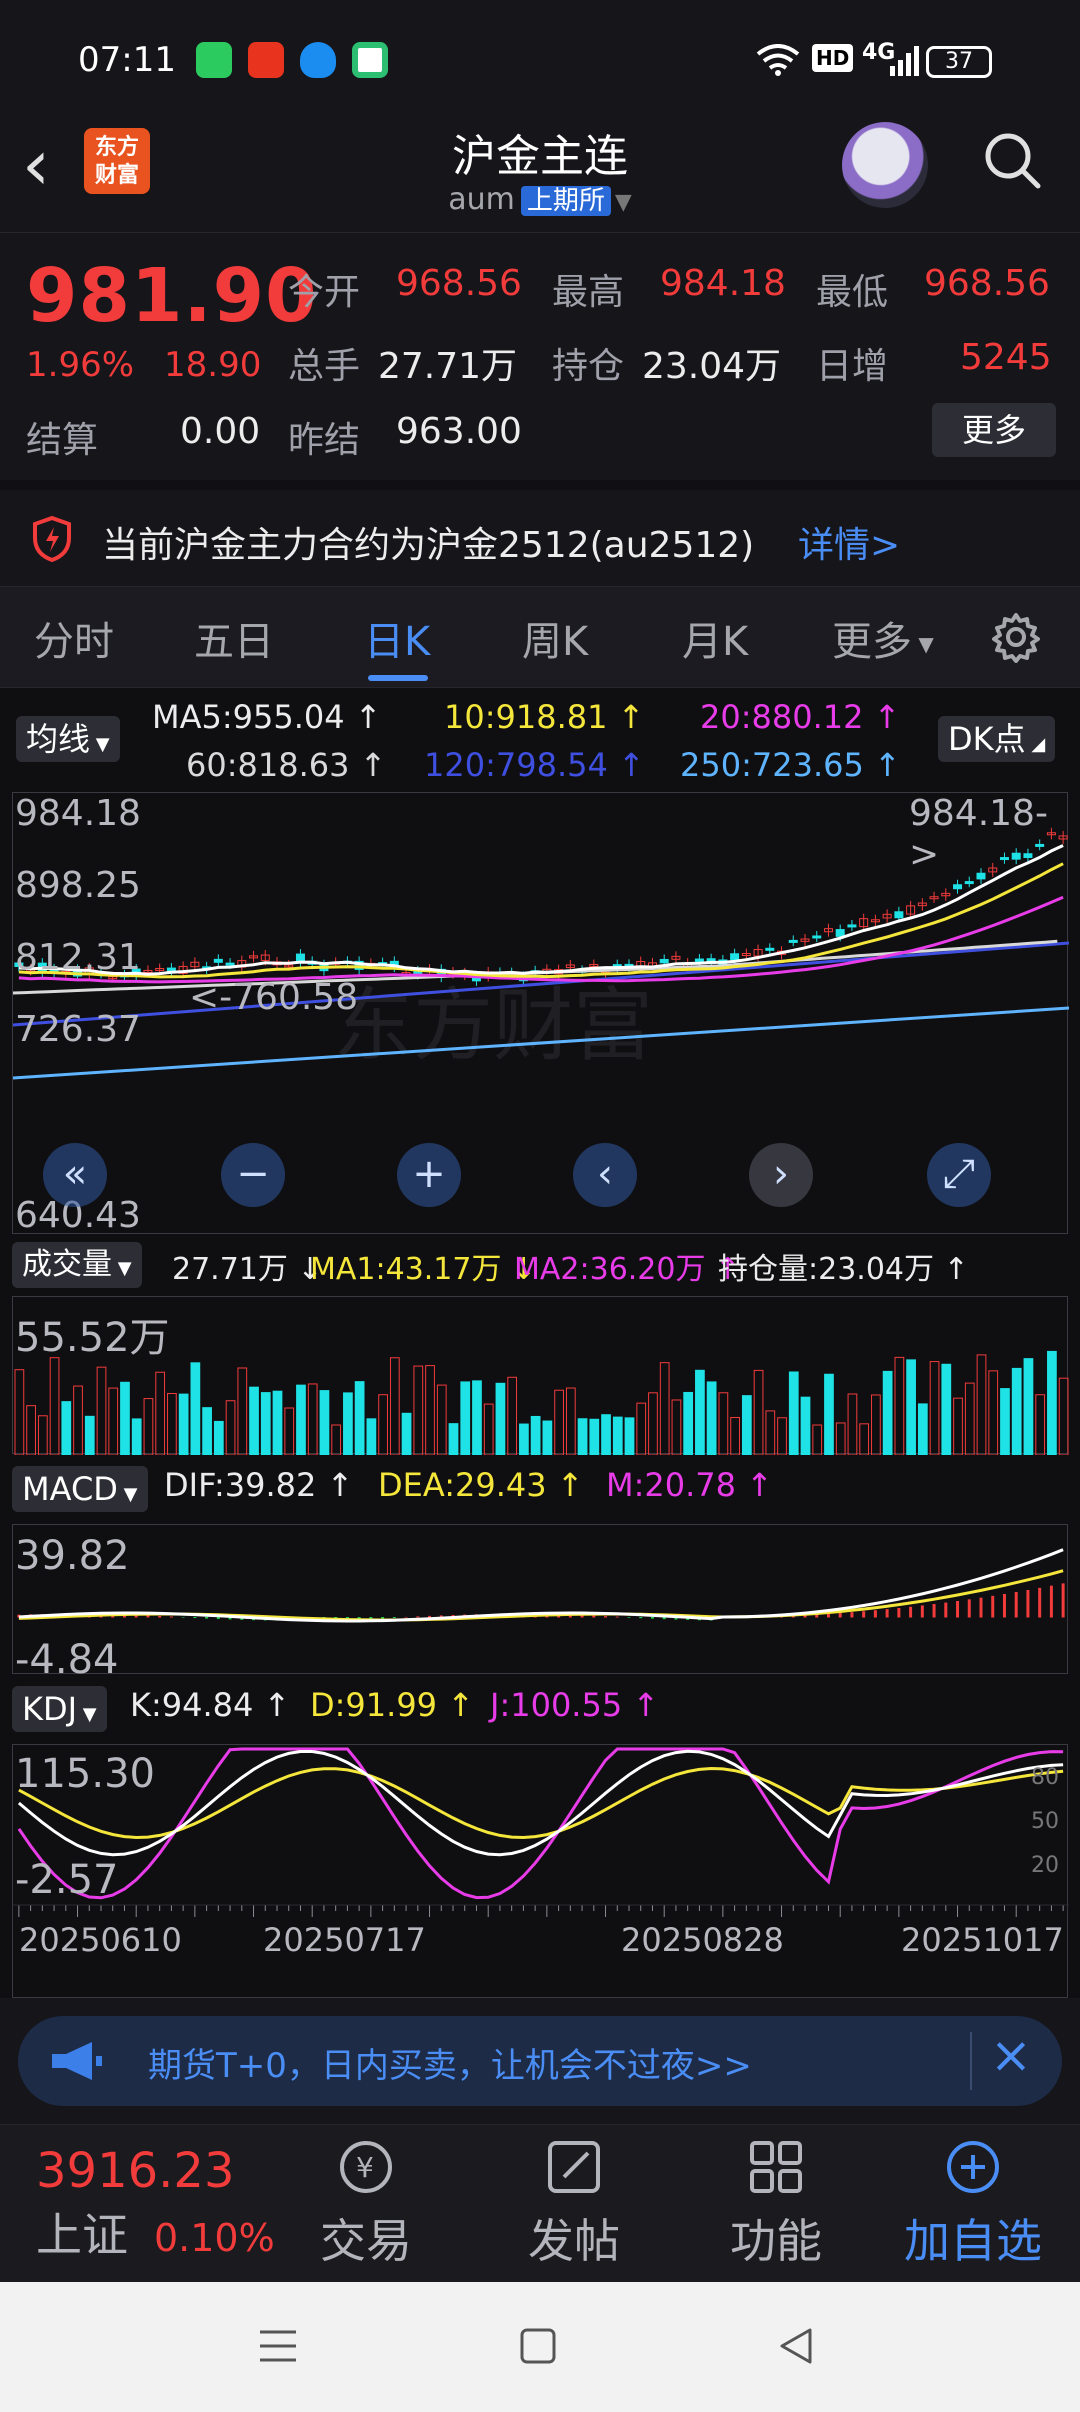 This screenshot has width=1080, height=2412. What do you see at coordinates (781, 1175) in the screenshot?
I see `step-right-icon: ›` at bounding box center [781, 1175].